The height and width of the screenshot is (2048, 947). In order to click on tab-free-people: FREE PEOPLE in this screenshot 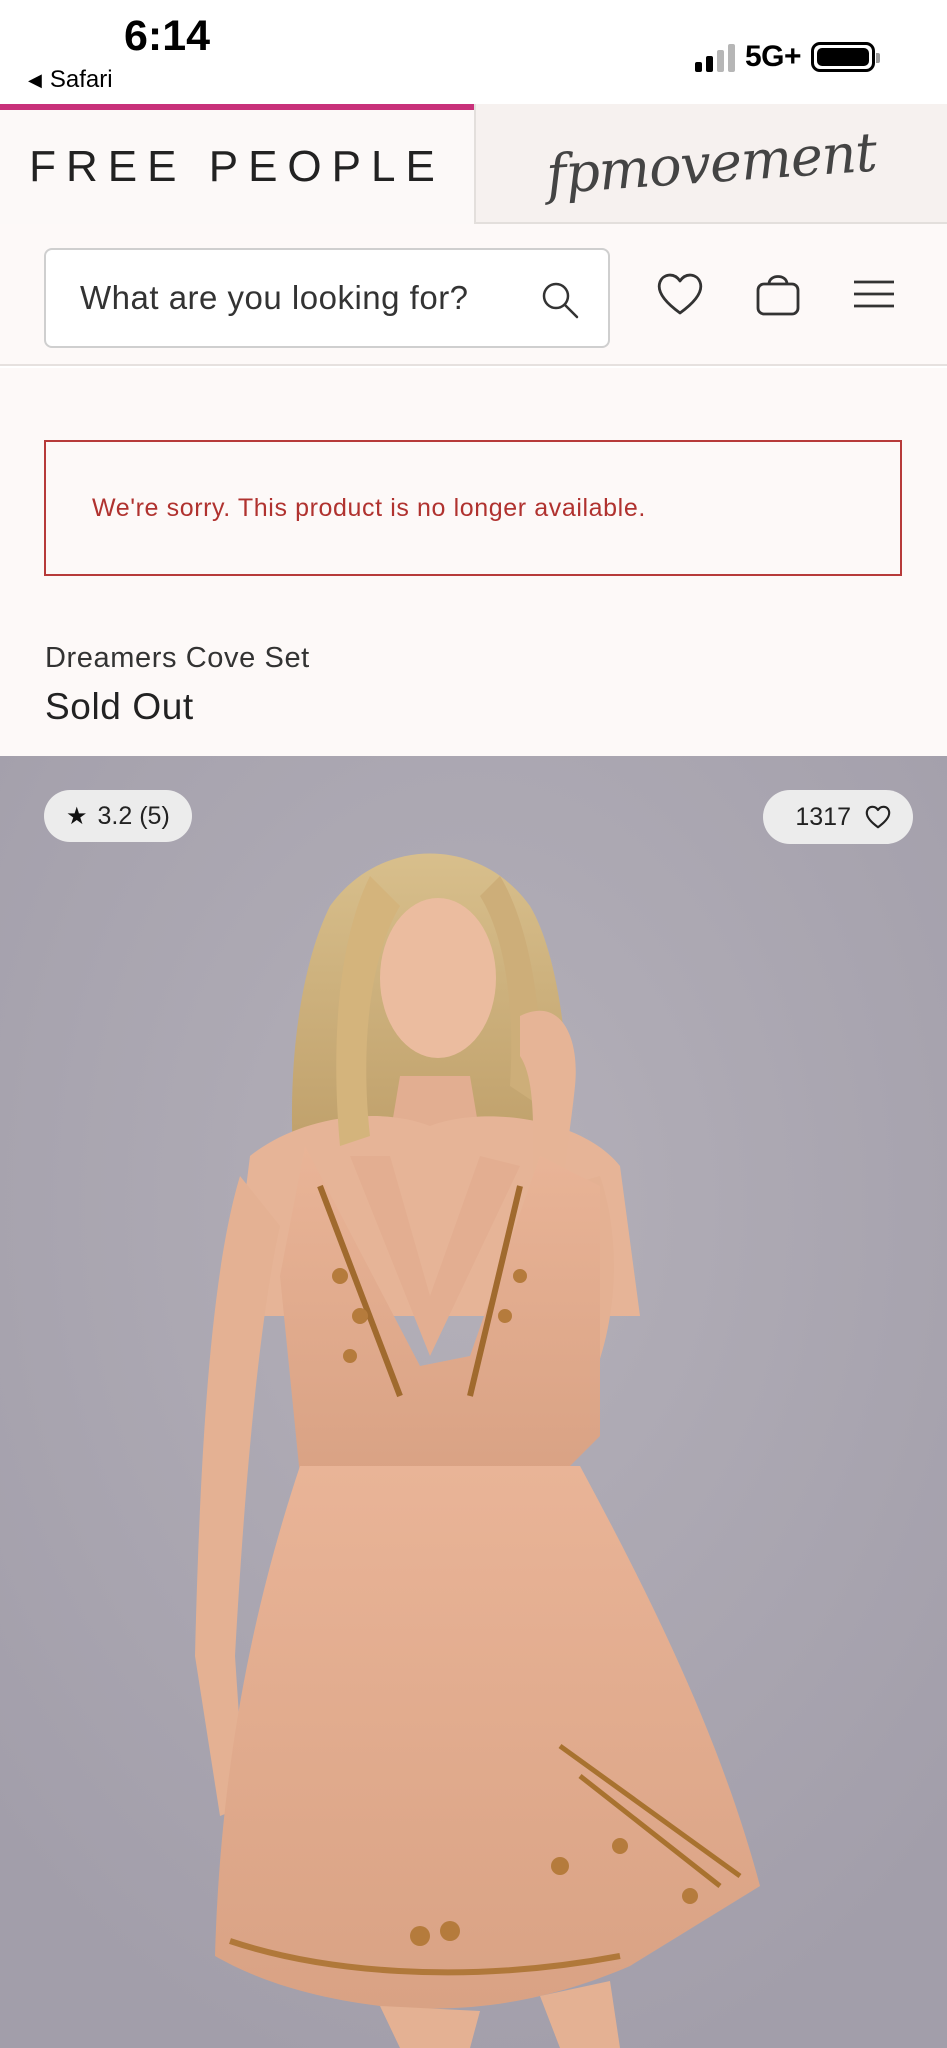, I will do `click(237, 164)`.